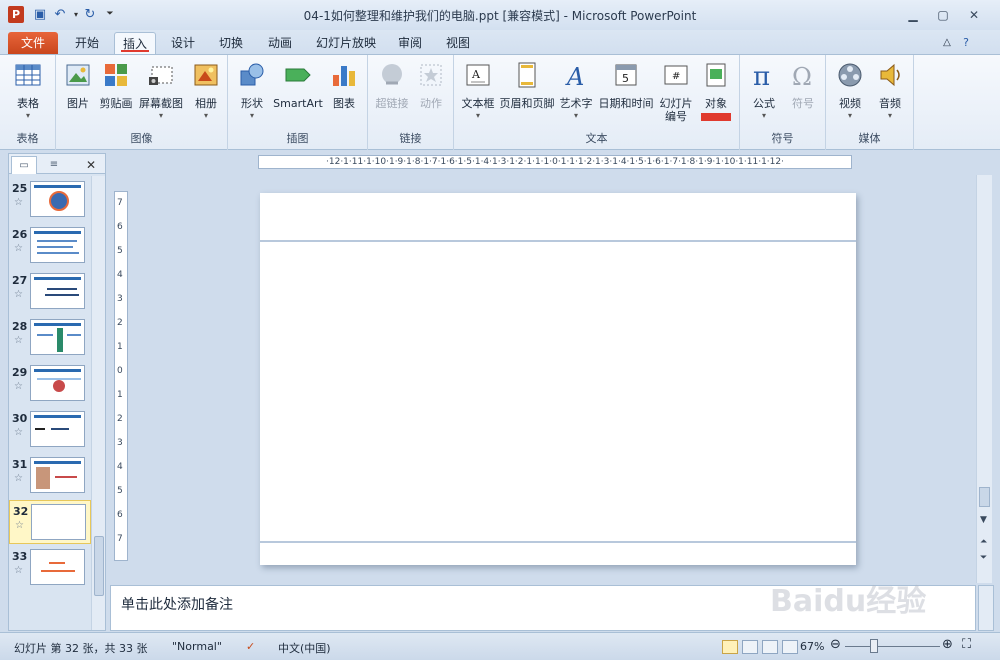  Describe the element at coordinates (33, 43) in the screenshot. I see `tab-file: 文件` at that location.